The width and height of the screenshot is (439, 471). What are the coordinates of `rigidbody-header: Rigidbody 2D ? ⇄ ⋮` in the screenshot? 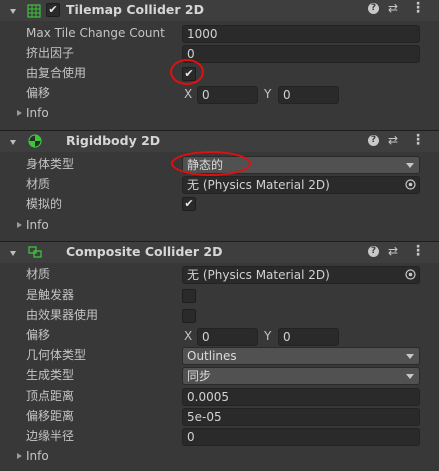 It's located at (219, 141).